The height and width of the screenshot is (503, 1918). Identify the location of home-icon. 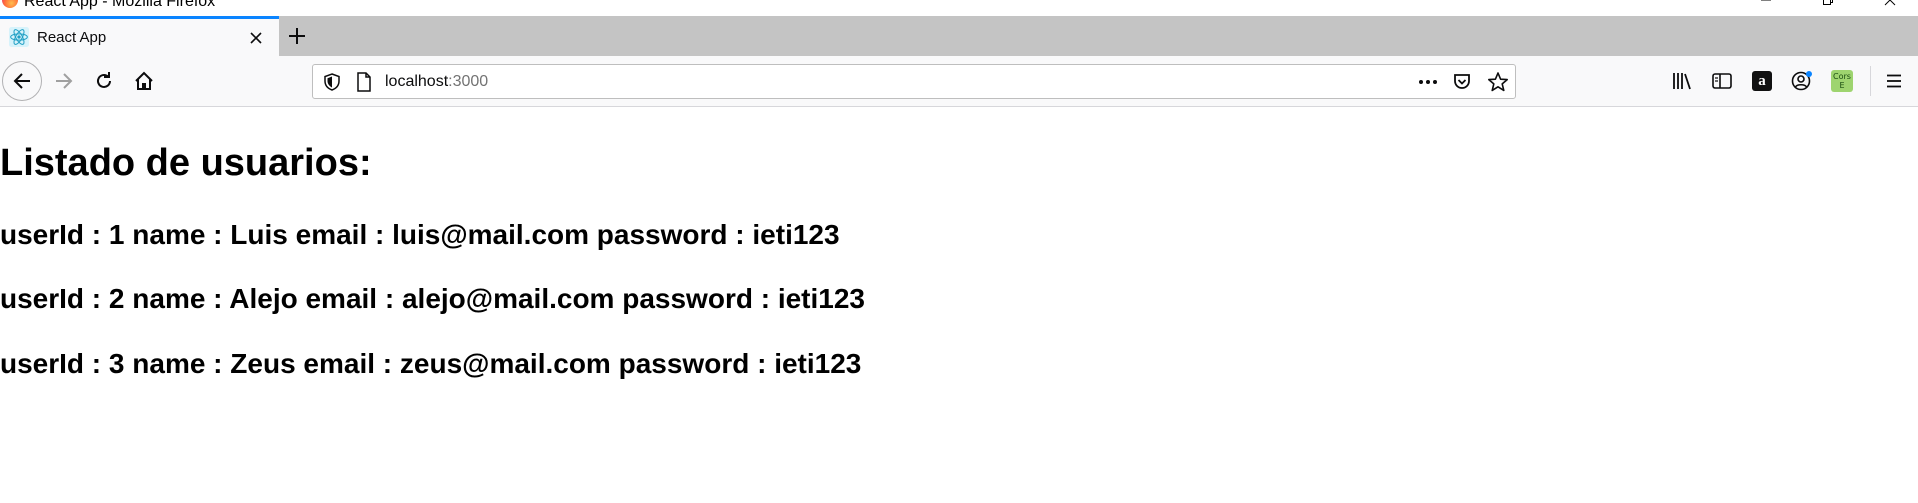
(144, 80).